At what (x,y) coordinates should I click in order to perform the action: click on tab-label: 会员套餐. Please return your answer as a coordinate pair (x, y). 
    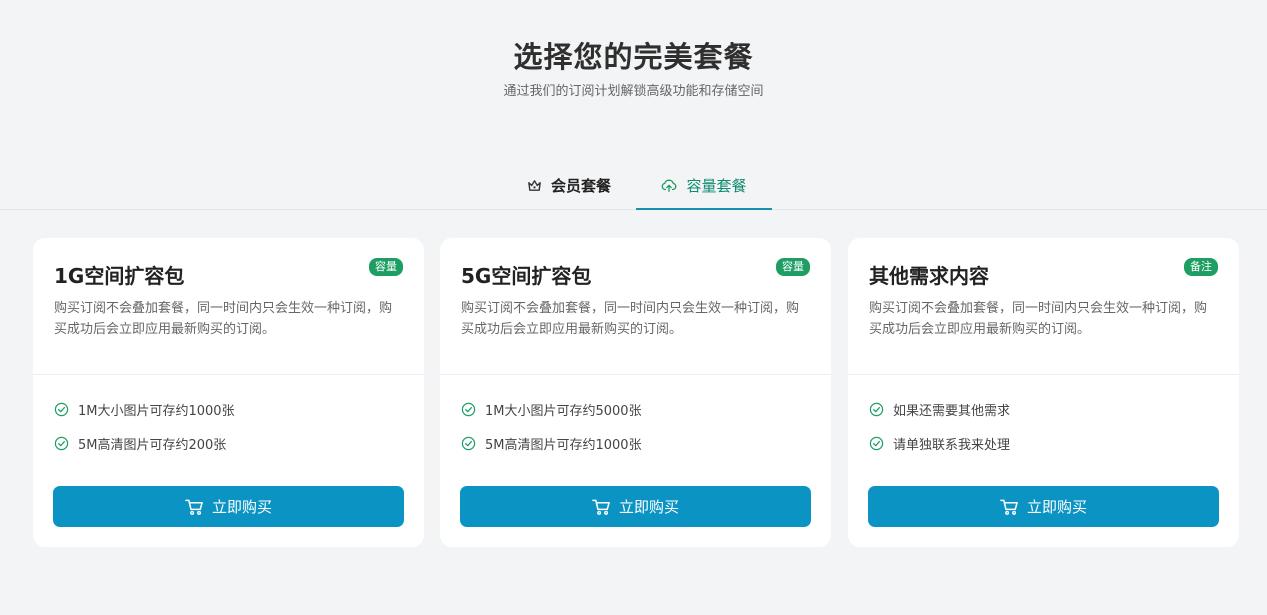
    Looking at the image, I should click on (580, 186).